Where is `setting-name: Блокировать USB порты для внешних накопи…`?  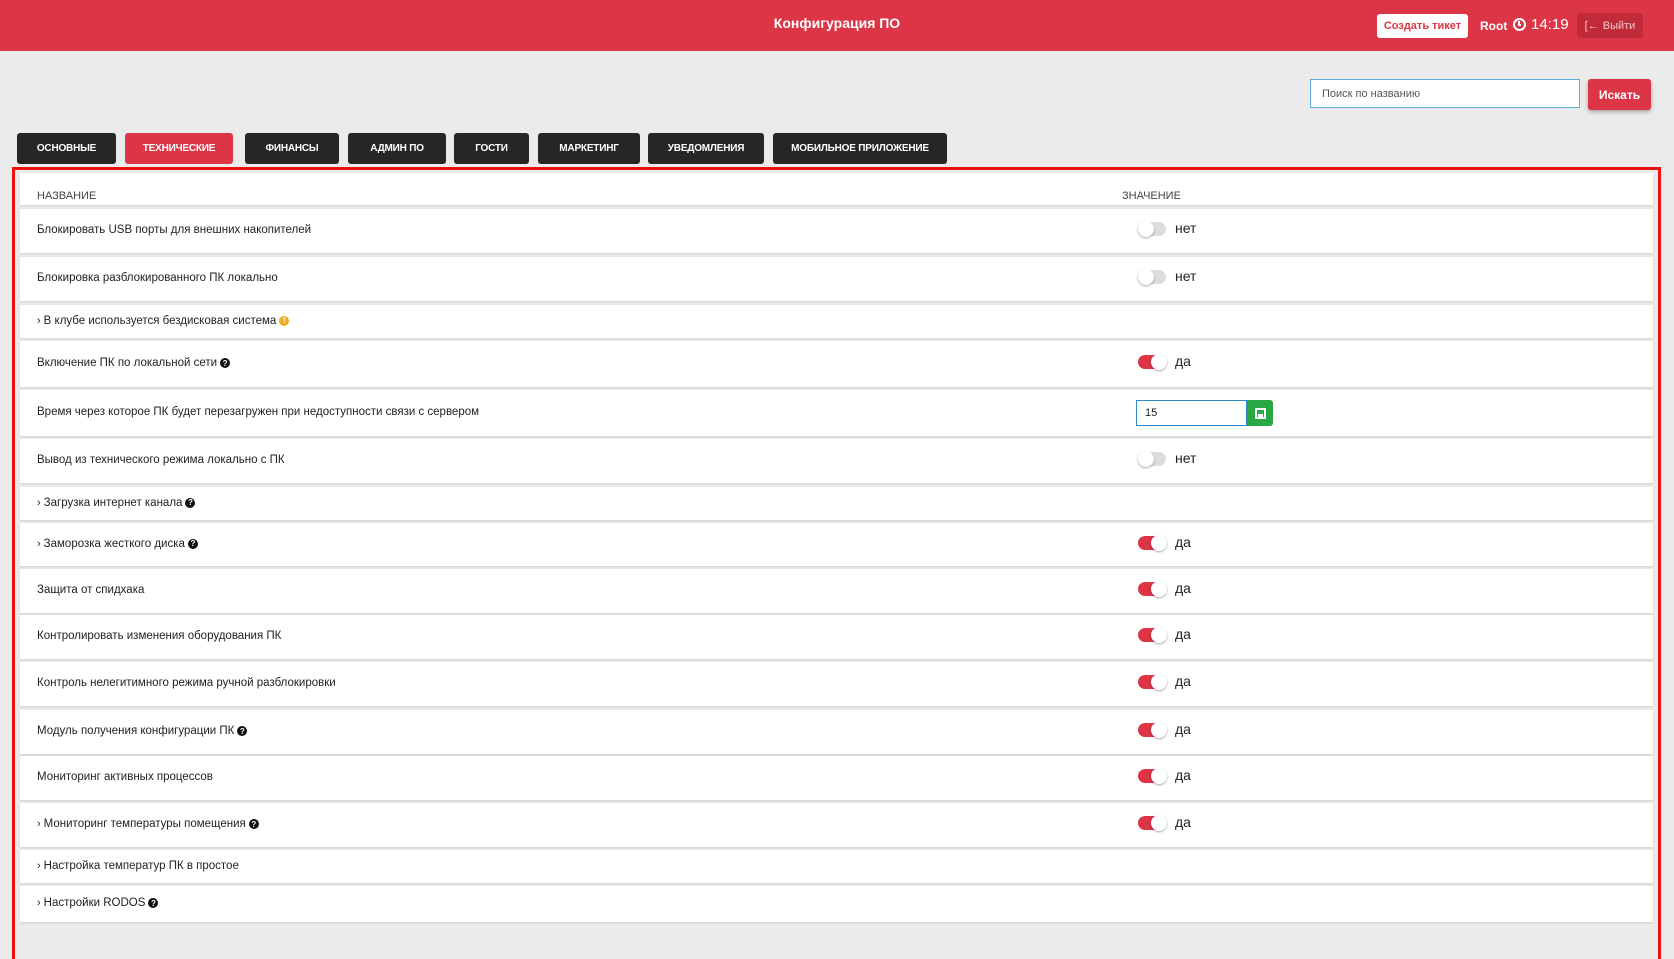
setting-name: Блокировать USB порты для внешних накопи… is located at coordinates (174, 230).